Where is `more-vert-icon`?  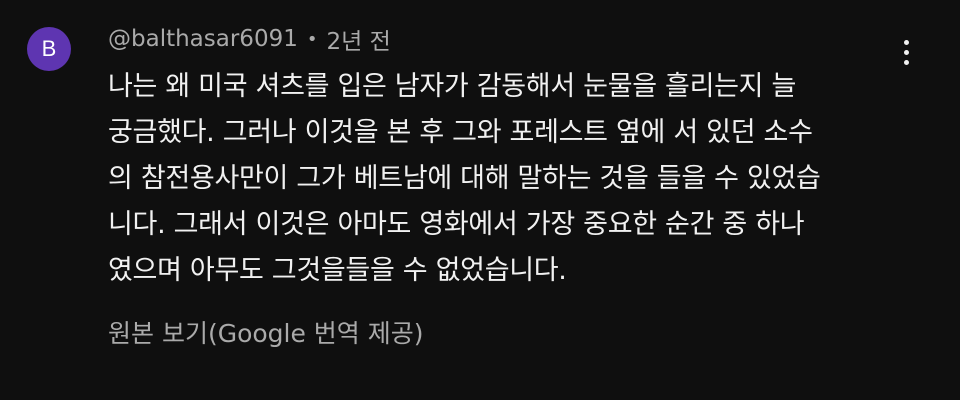 more-vert-icon is located at coordinates (906, 52).